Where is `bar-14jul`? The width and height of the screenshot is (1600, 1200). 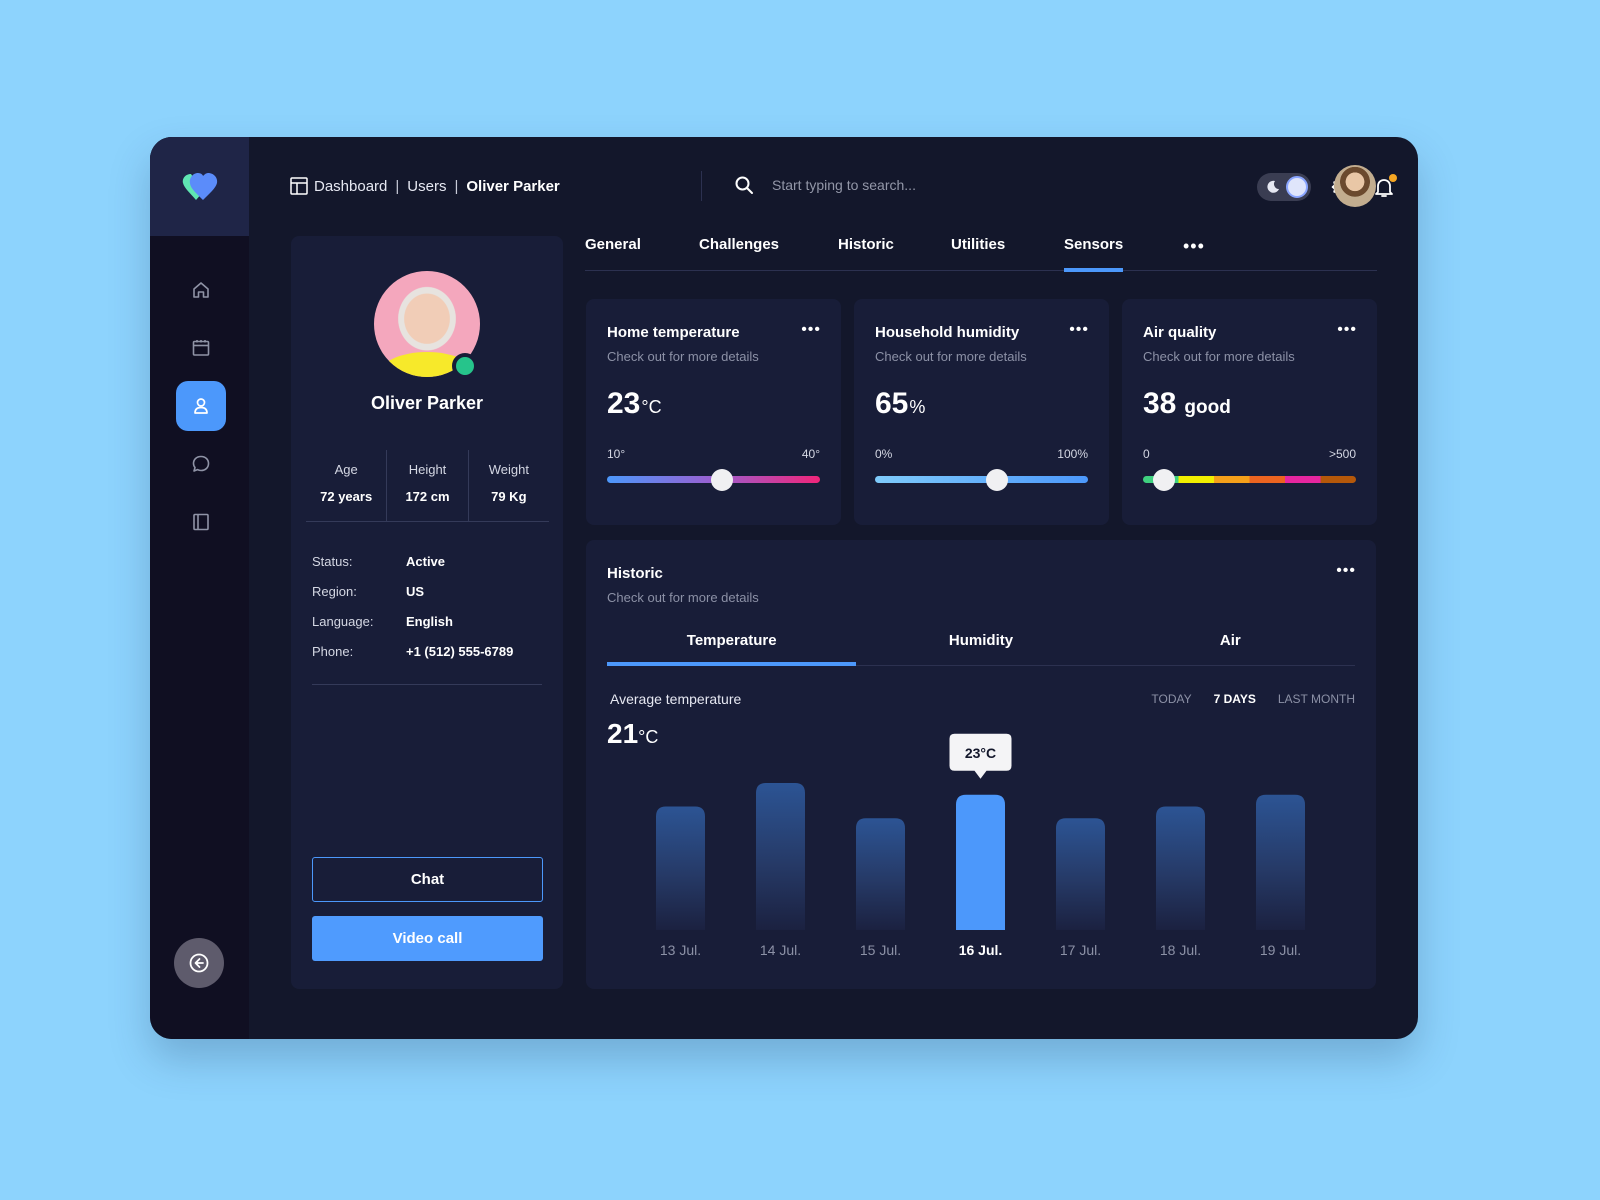 bar-14jul is located at coordinates (780, 856).